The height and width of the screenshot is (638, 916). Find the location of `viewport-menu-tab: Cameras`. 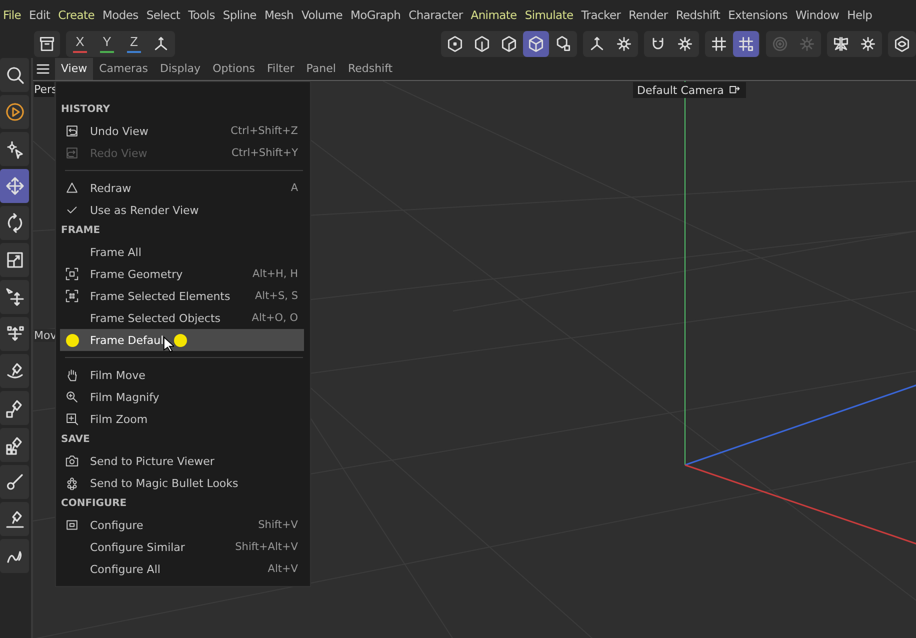

viewport-menu-tab: Cameras is located at coordinates (123, 69).